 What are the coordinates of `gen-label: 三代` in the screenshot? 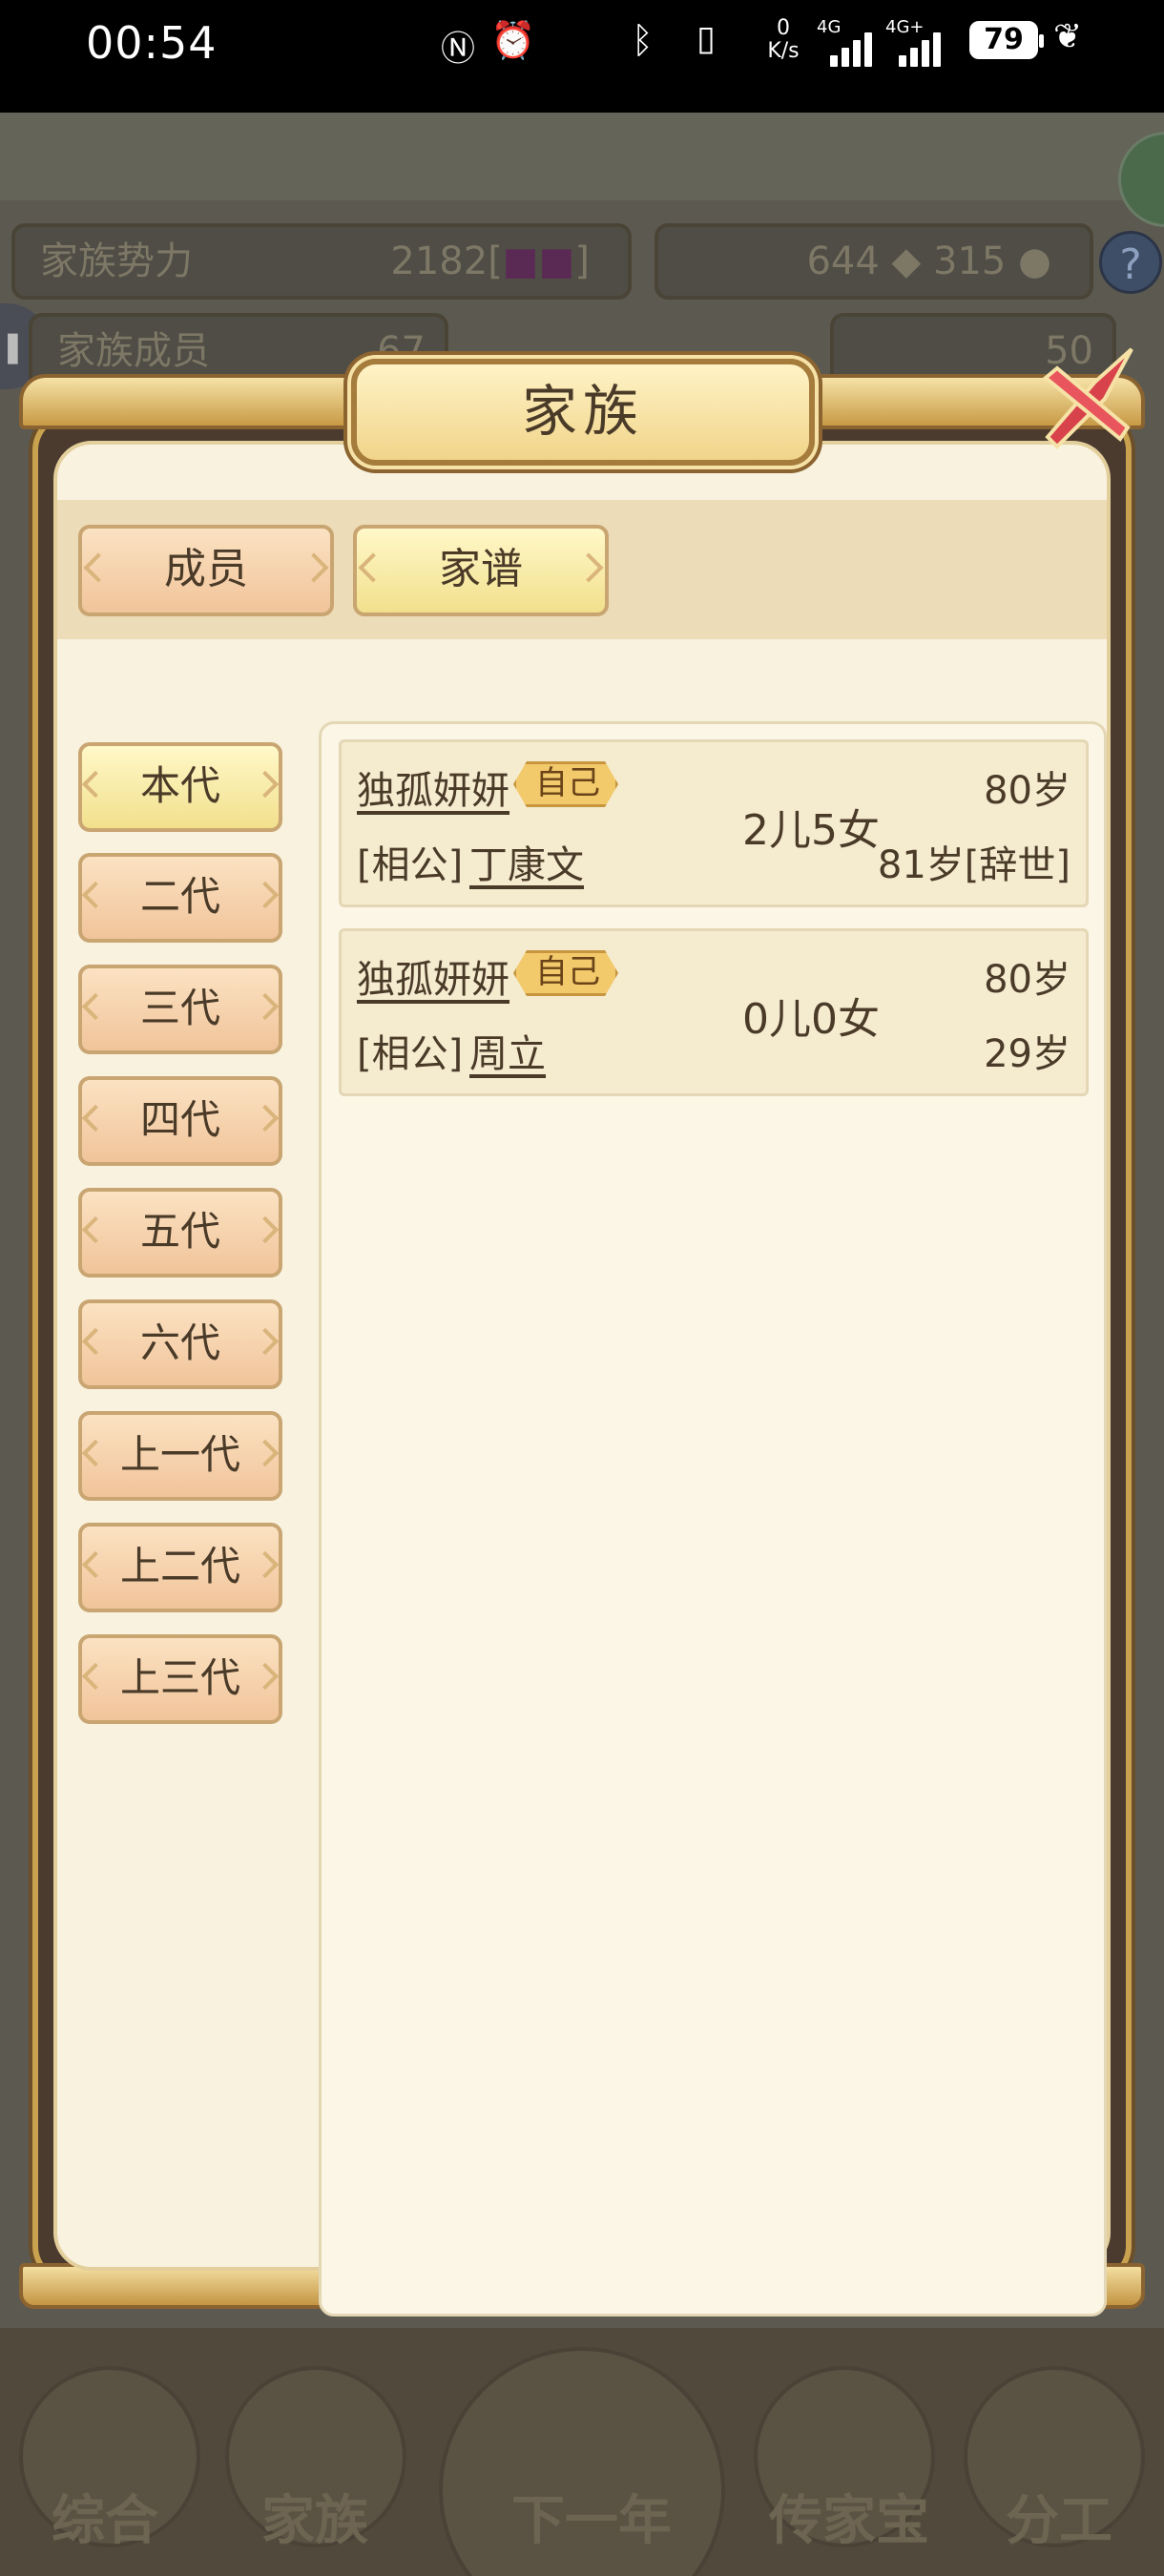 It's located at (179, 1008).